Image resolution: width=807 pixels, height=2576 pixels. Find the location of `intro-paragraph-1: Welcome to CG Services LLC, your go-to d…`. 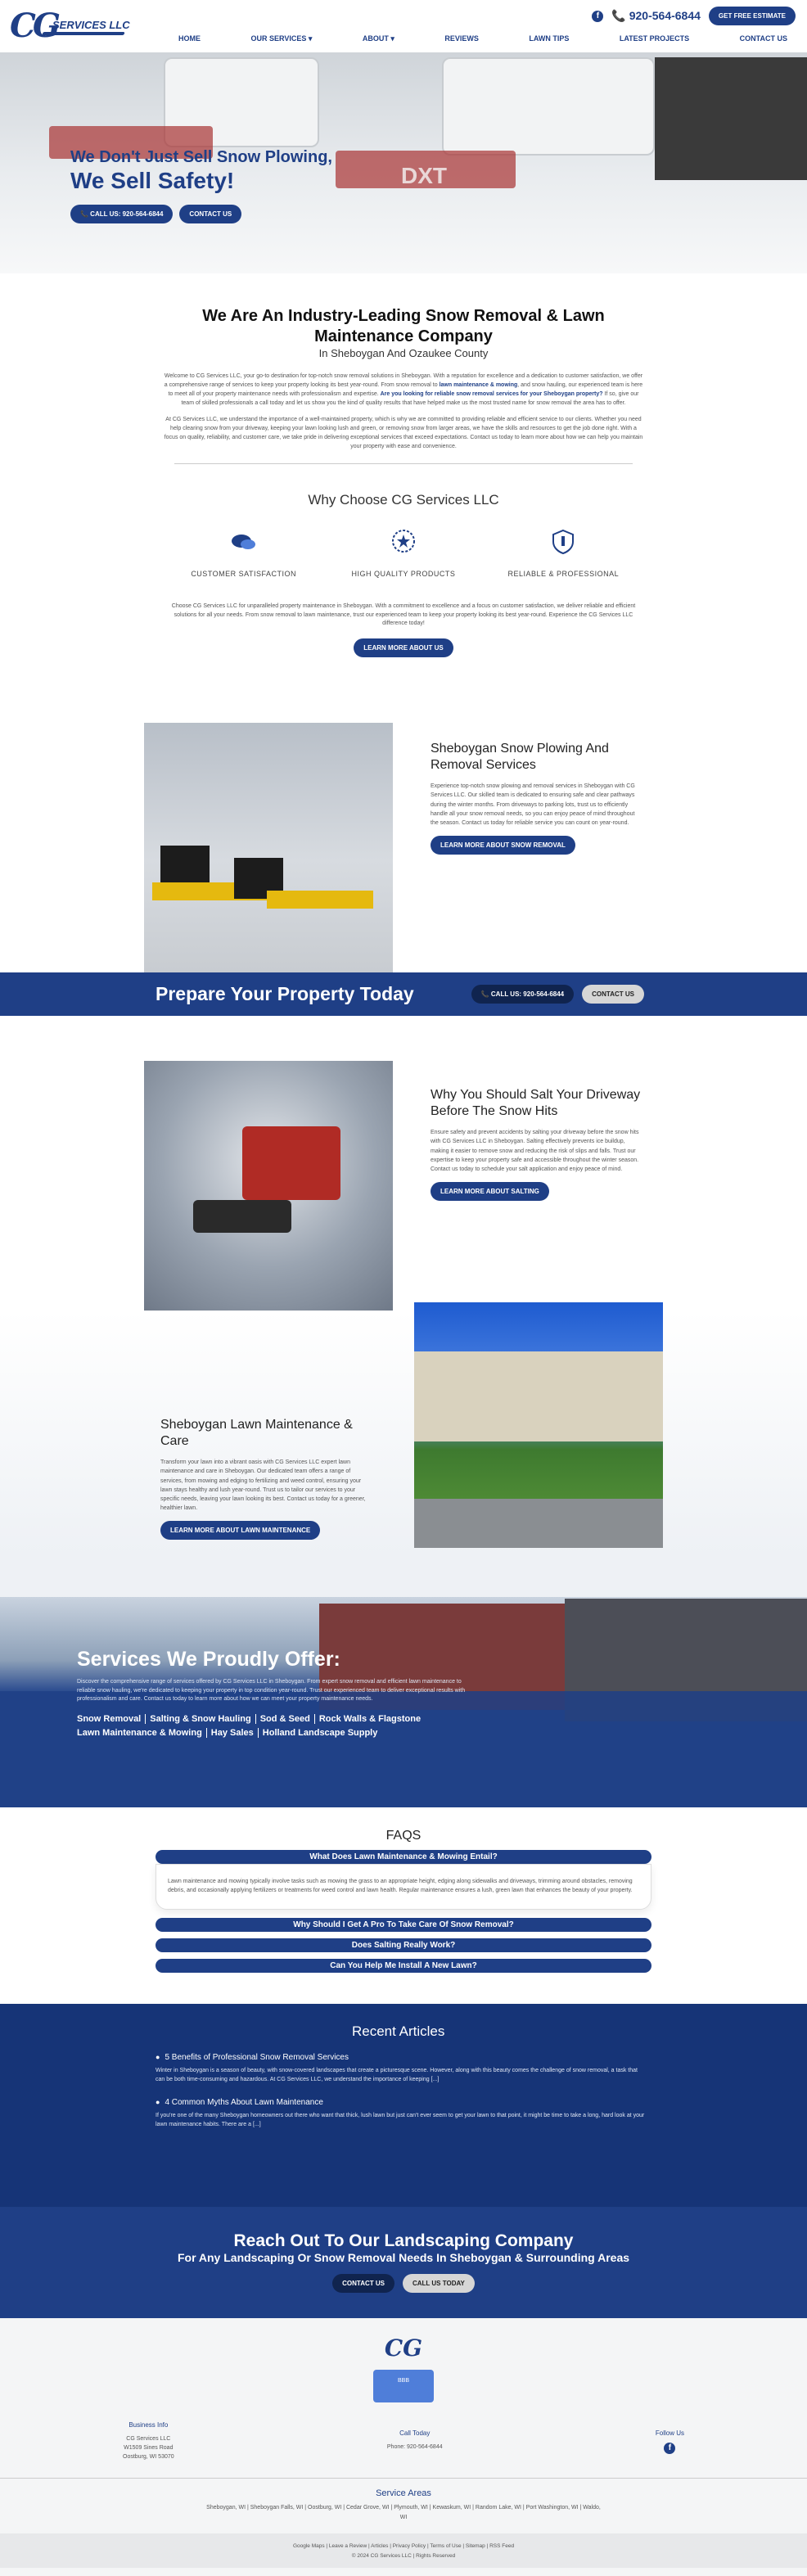

intro-paragraph-1: Welcome to CG Services LLC, your go-to d… is located at coordinates (403, 389).